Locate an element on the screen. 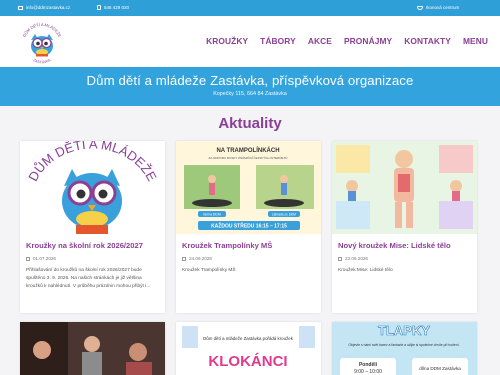  nav-akce: AKCE is located at coordinates (320, 41).